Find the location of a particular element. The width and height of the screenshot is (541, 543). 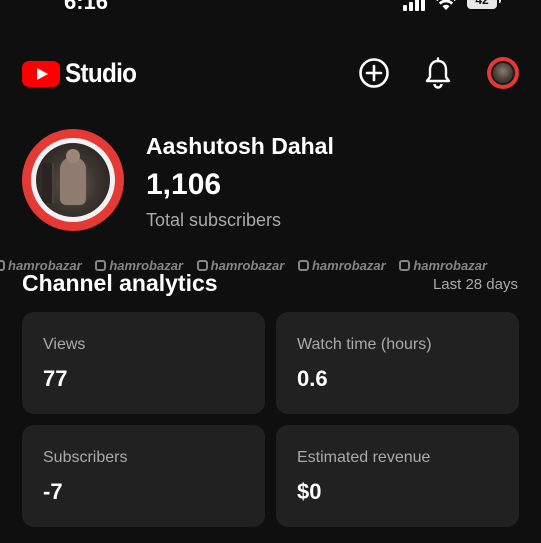

status-bar: 6:16 42 is located at coordinates (270, 7).